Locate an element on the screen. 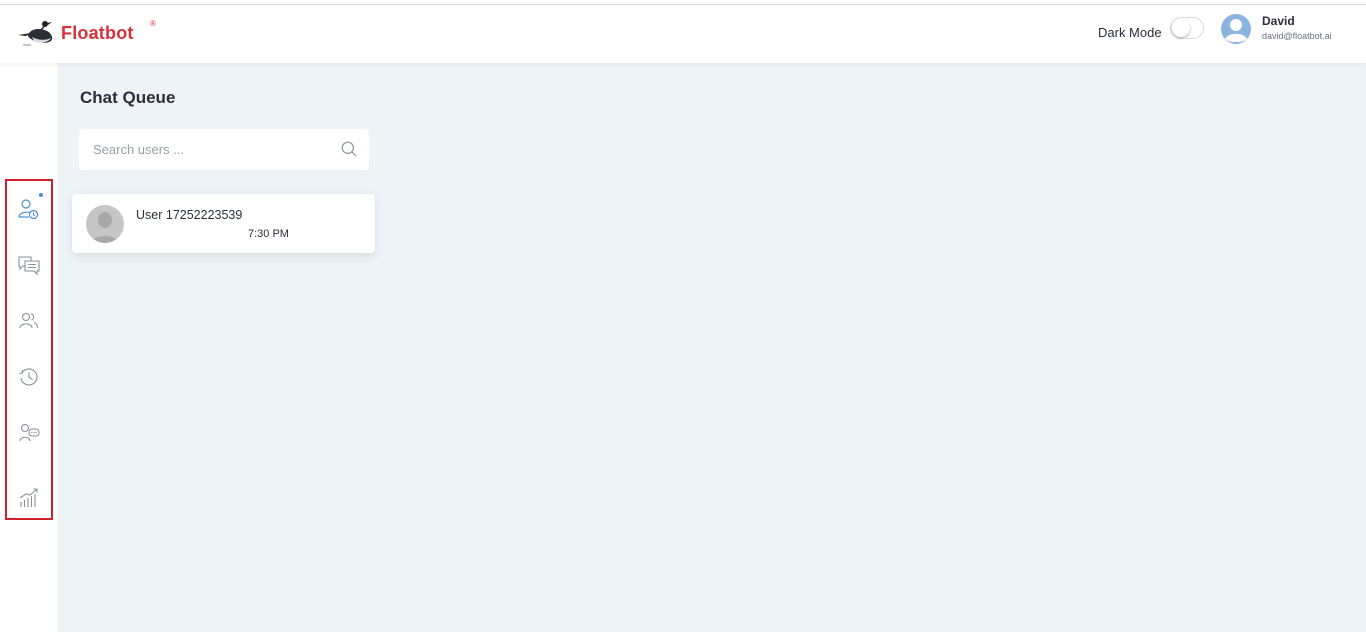 The image size is (1366, 632). search-box is located at coordinates (224, 149).